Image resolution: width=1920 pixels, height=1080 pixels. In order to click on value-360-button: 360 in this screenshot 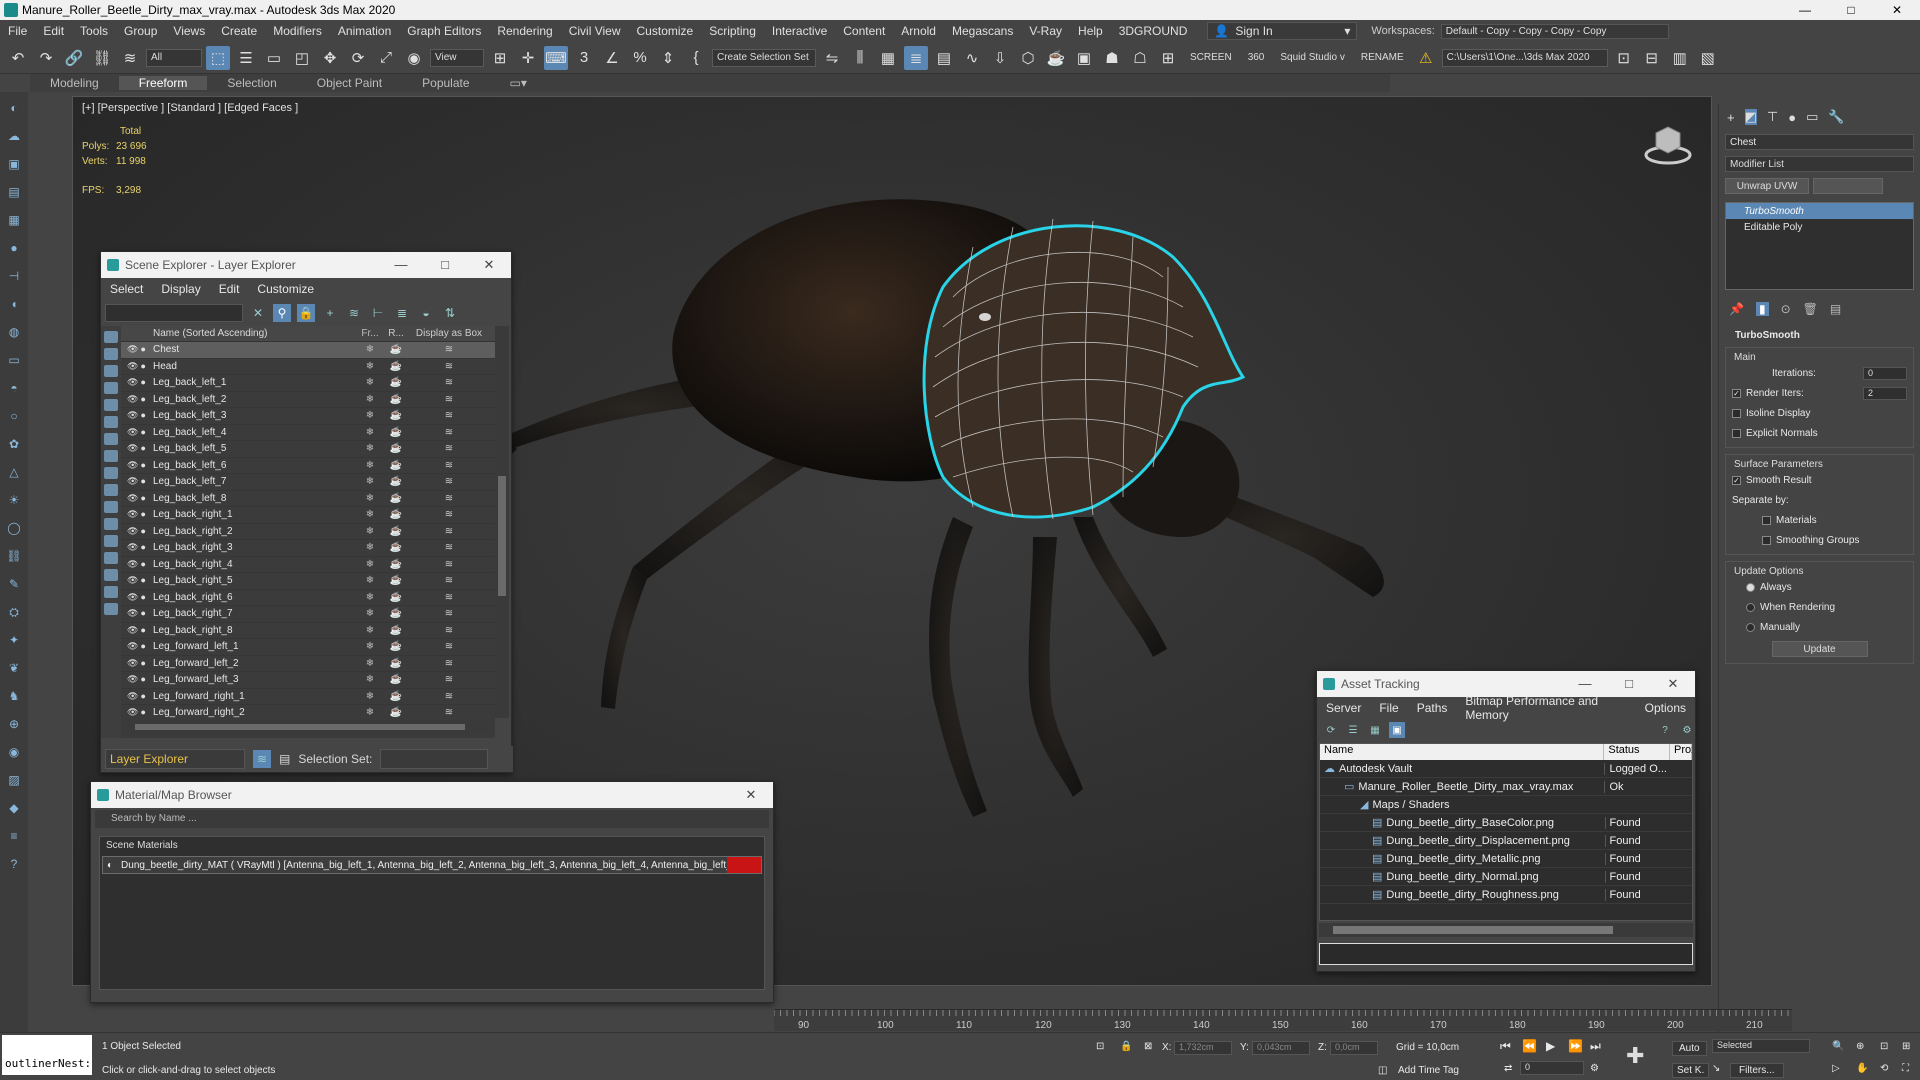, I will do `click(1256, 57)`.